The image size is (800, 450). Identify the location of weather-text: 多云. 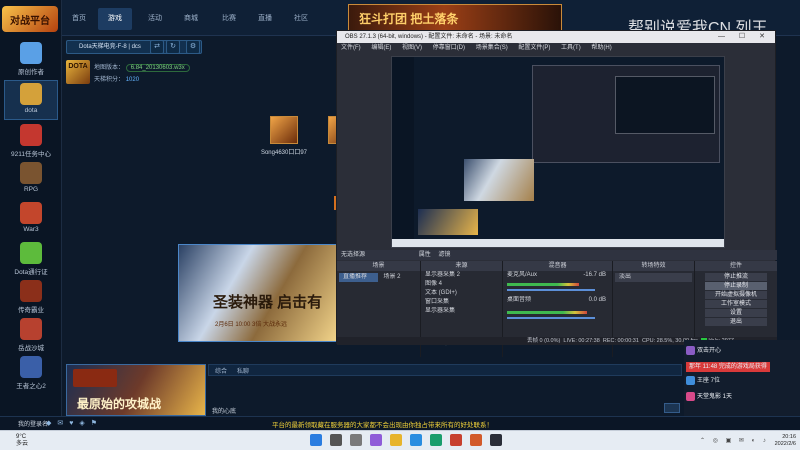
(22, 444).